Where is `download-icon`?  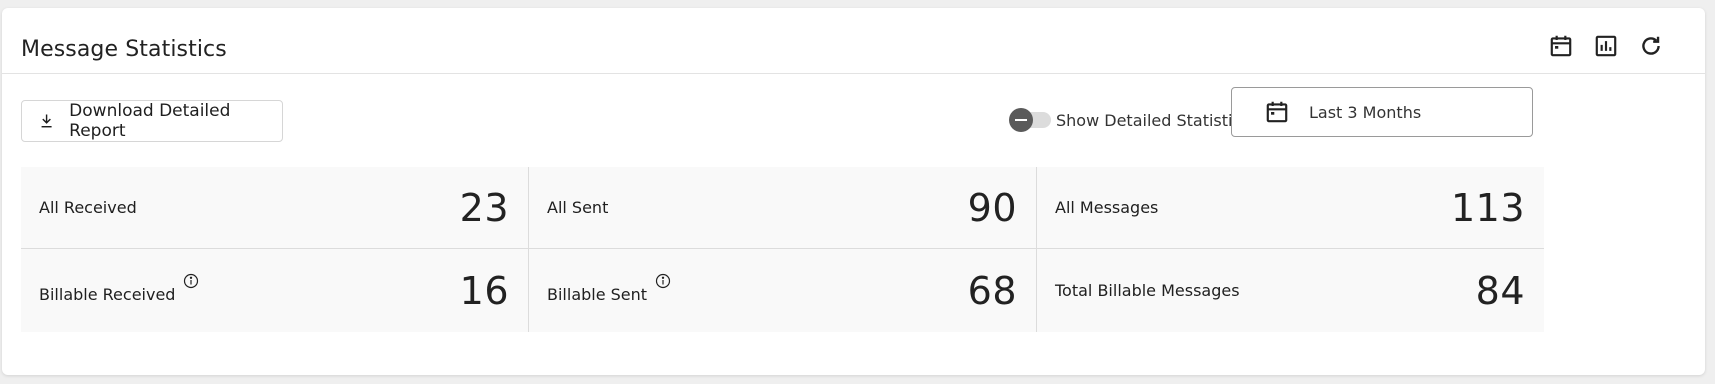 download-icon is located at coordinates (46, 121).